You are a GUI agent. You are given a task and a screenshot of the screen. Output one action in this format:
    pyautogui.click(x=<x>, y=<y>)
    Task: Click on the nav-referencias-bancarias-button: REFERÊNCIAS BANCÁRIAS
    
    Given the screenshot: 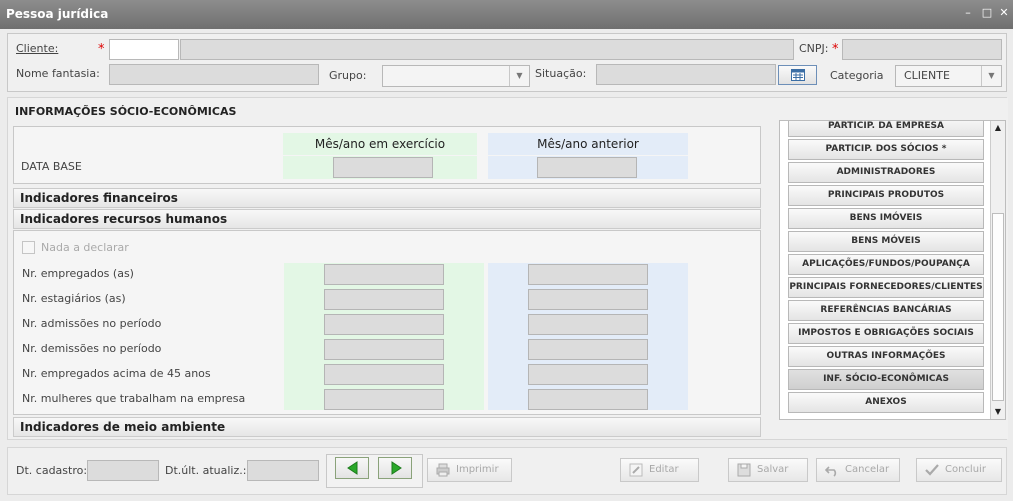 What is the action you would take?
    pyautogui.click(x=886, y=310)
    